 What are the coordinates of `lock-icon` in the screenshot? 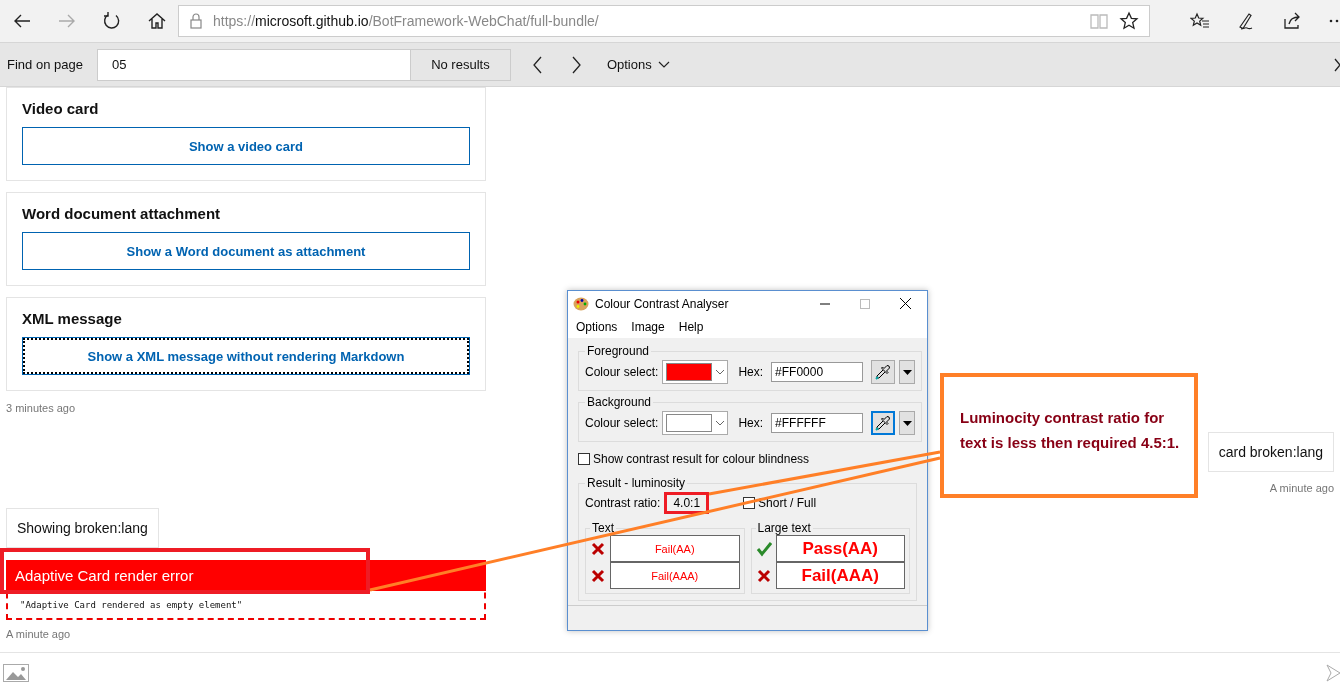 It's located at (196, 21).